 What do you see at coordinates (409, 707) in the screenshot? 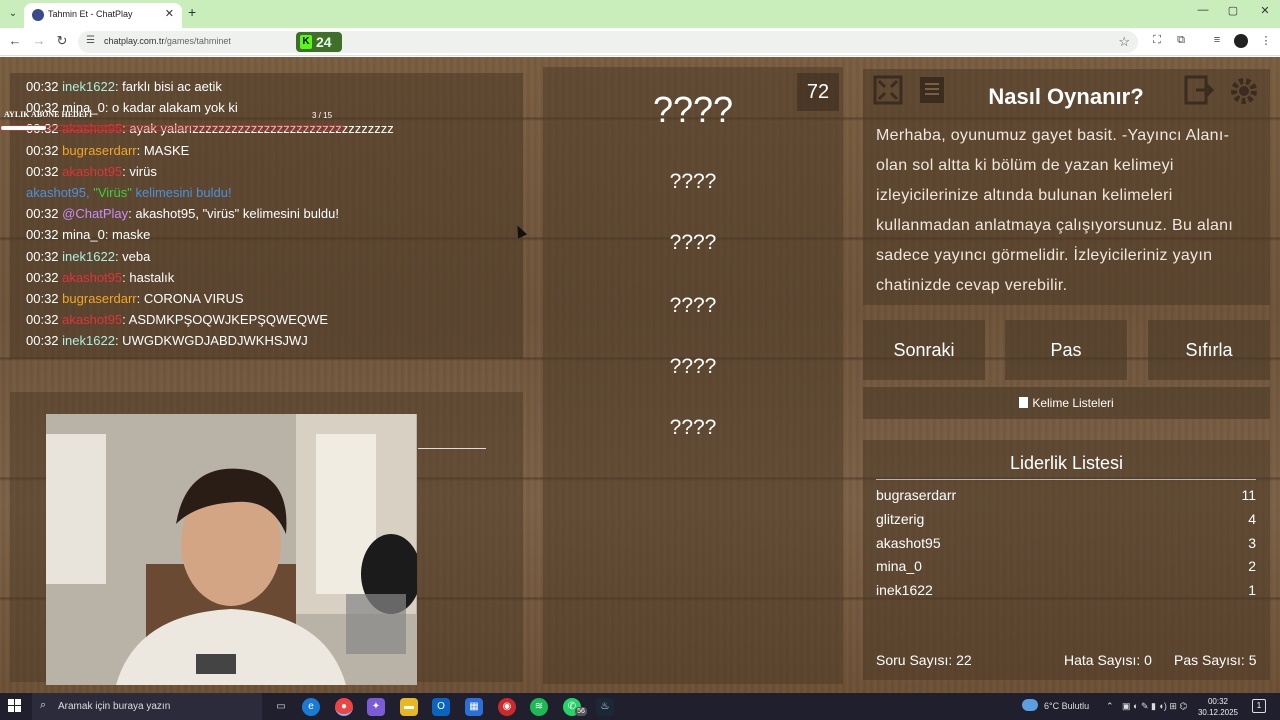
I see `file-explorer-icon: ▬` at bounding box center [409, 707].